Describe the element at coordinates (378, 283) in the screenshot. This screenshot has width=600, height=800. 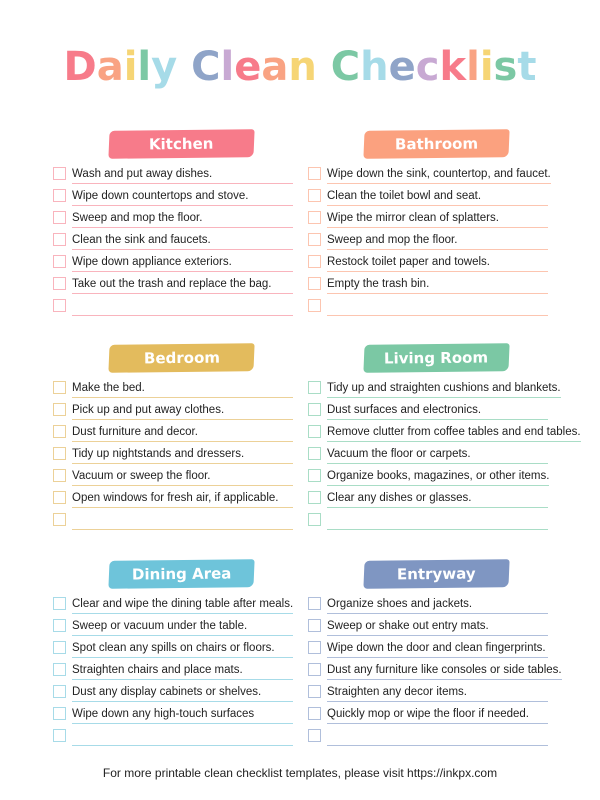
I see `item-text: Empty the trash bin.` at that location.